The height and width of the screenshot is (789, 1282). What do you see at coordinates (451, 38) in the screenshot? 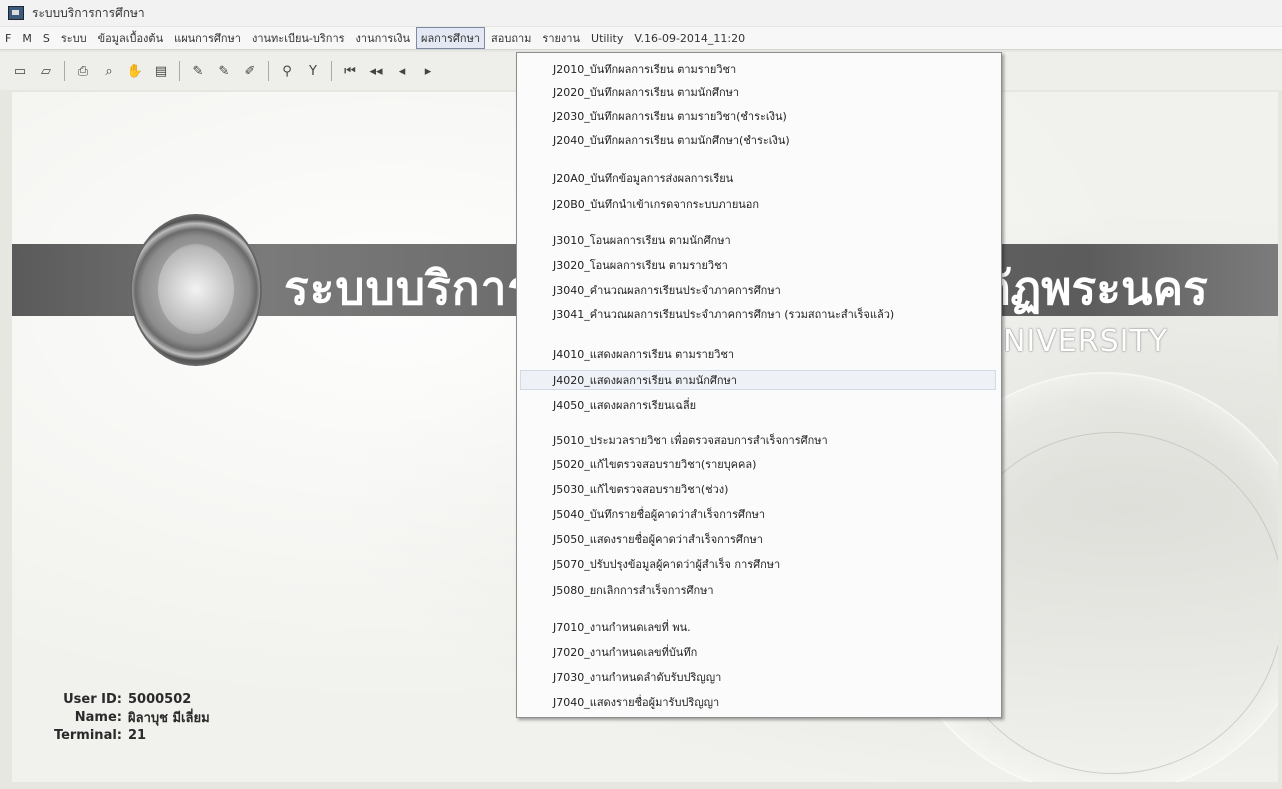
I see `menu-item-active: ผลการศึกษา` at bounding box center [451, 38].